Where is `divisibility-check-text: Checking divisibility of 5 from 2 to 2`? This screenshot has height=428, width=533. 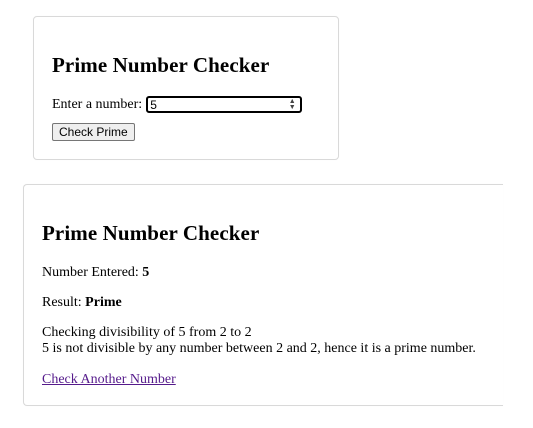
divisibility-check-text: Checking divisibility of 5 from 2 to 2 is located at coordinates (147, 332).